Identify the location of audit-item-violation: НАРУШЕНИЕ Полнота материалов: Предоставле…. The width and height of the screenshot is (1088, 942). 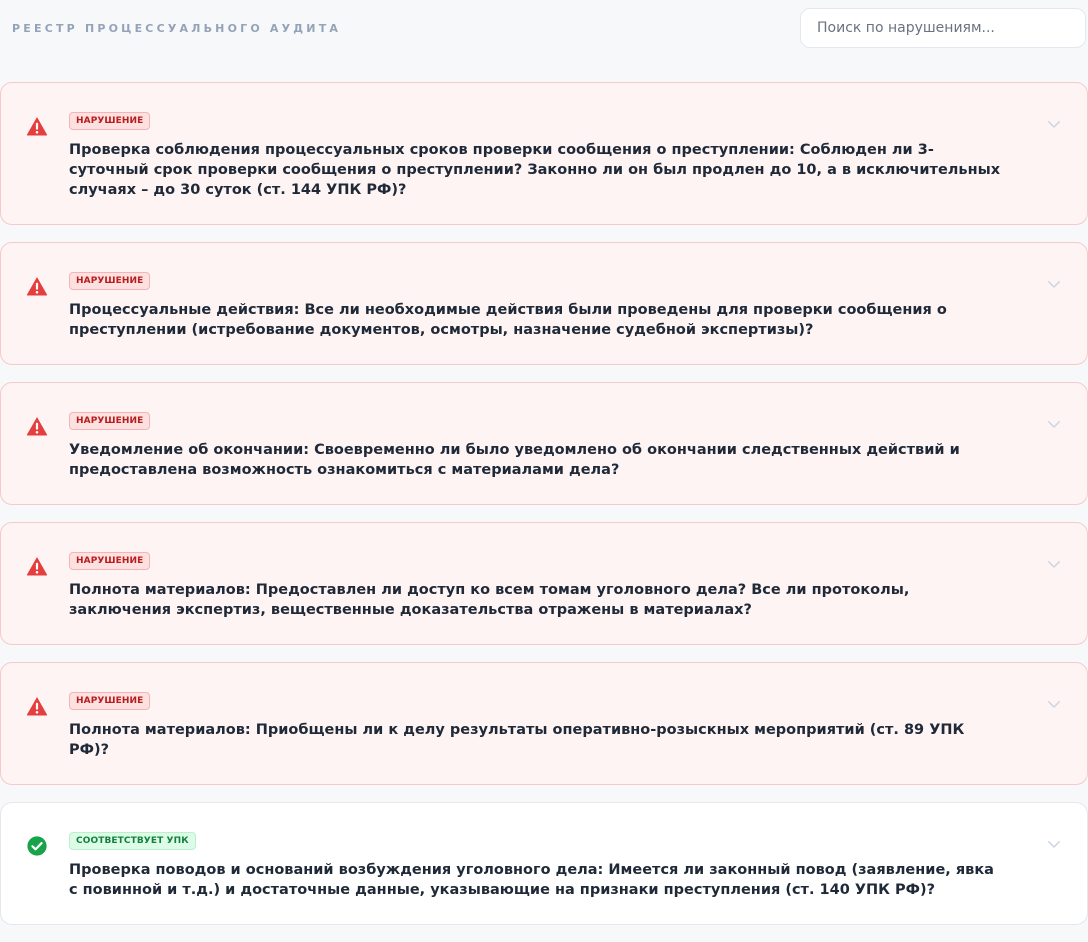
(544, 583).